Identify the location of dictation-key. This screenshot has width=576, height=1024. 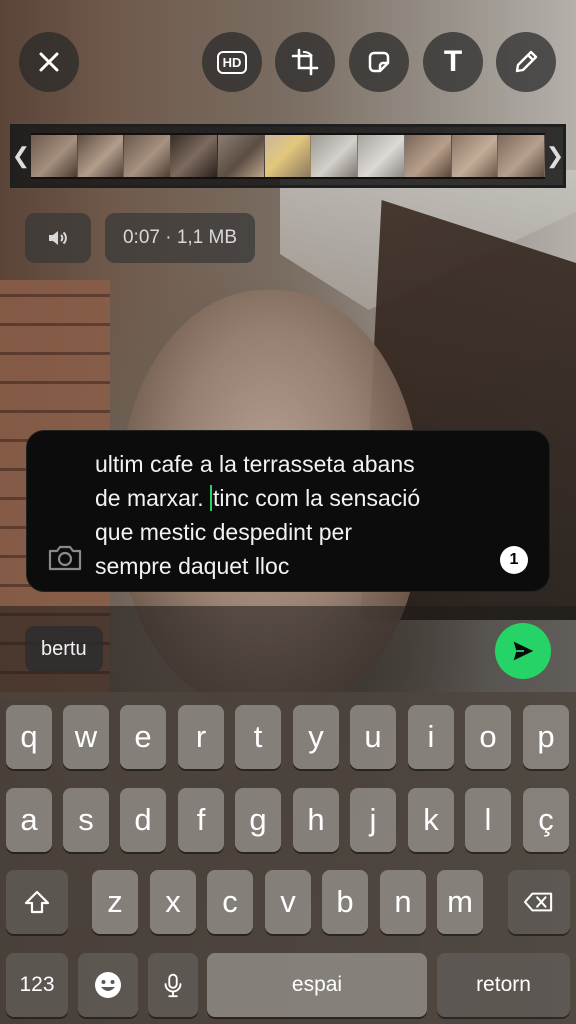
(173, 985).